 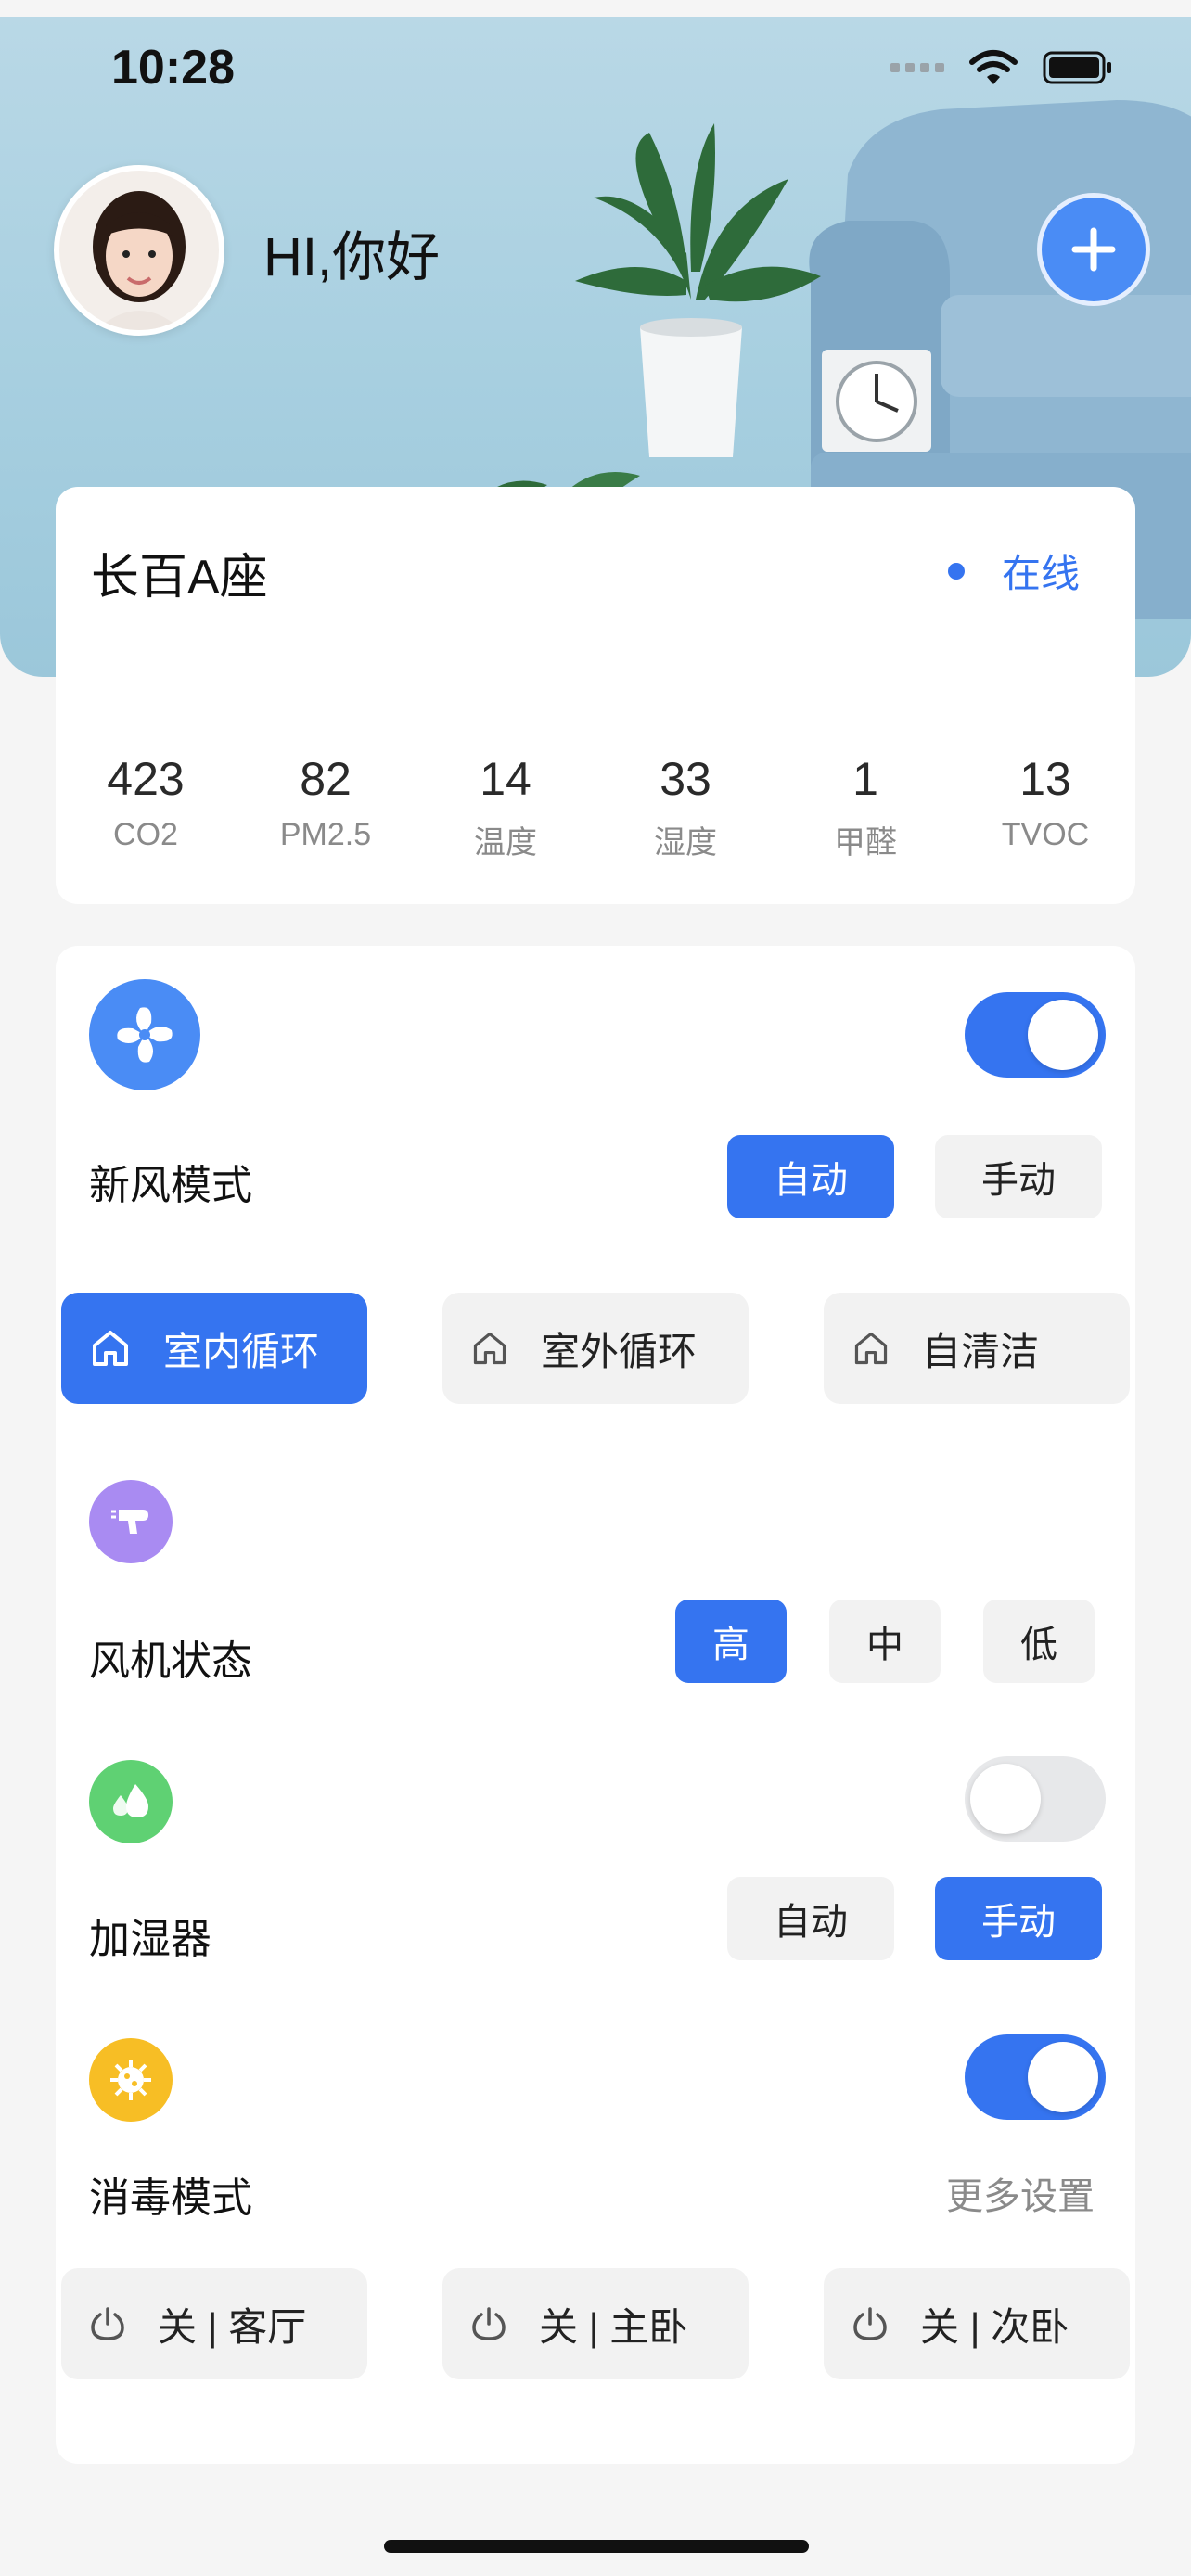 I want to click on clock-illustration, so click(x=876, y=401).